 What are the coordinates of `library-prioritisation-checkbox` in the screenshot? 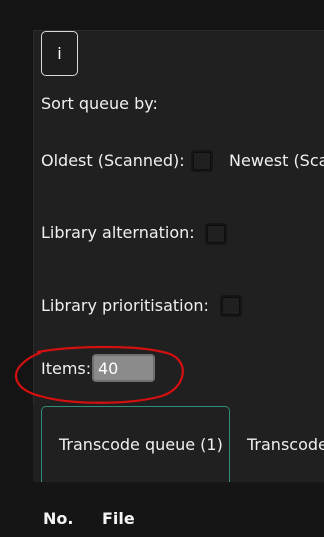 It's located at (231, 306).